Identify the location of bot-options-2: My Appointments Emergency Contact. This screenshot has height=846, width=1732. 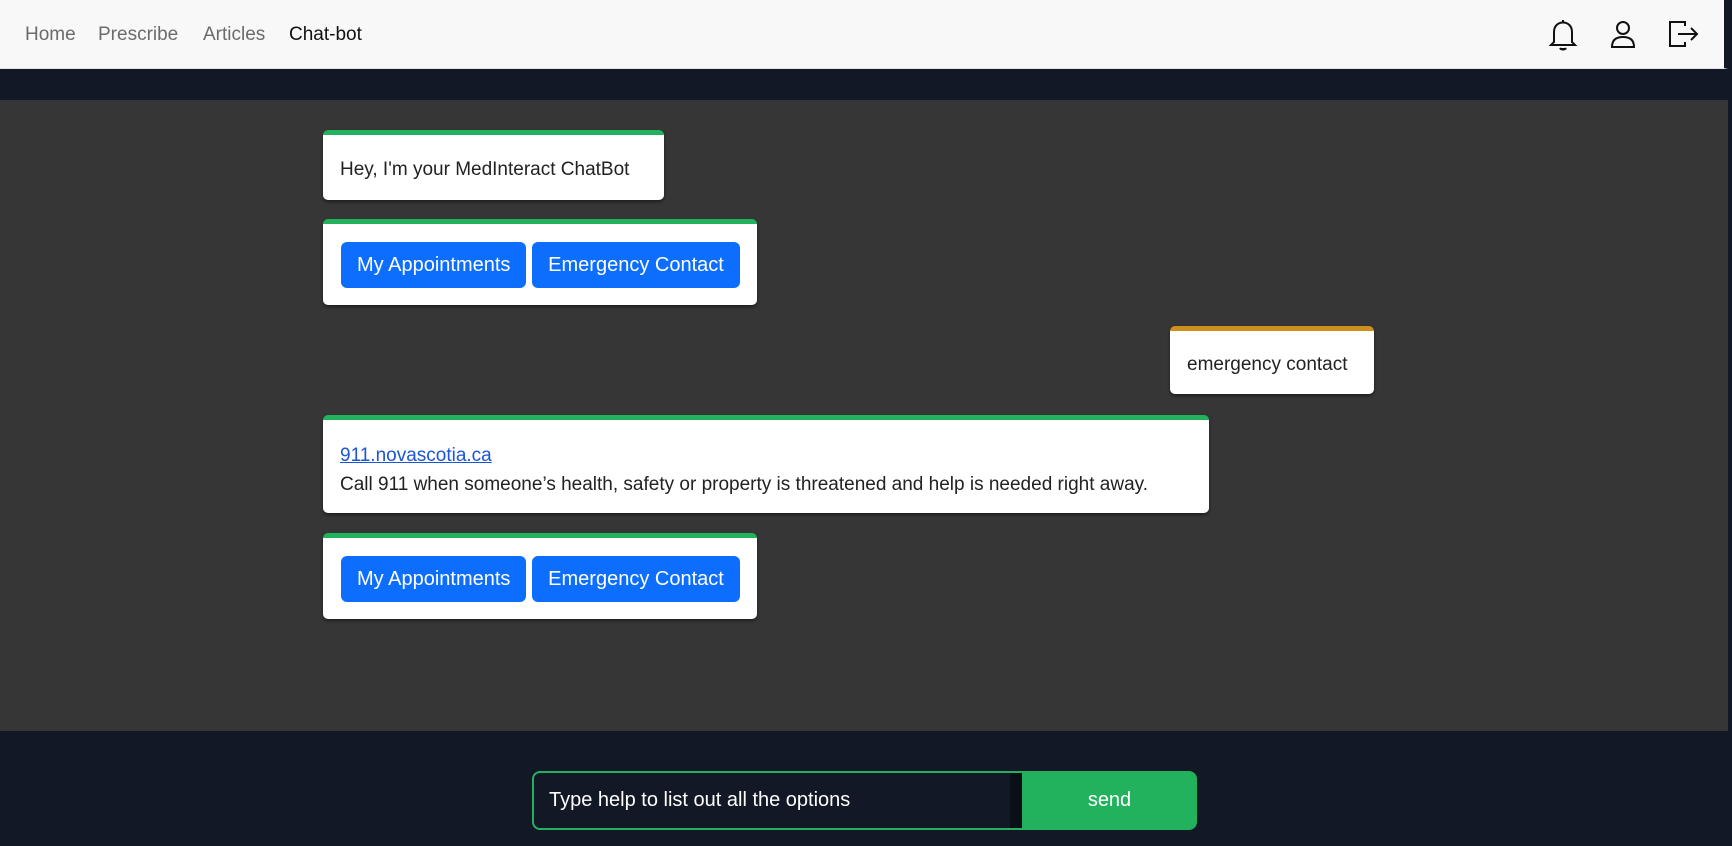
(540, 576).